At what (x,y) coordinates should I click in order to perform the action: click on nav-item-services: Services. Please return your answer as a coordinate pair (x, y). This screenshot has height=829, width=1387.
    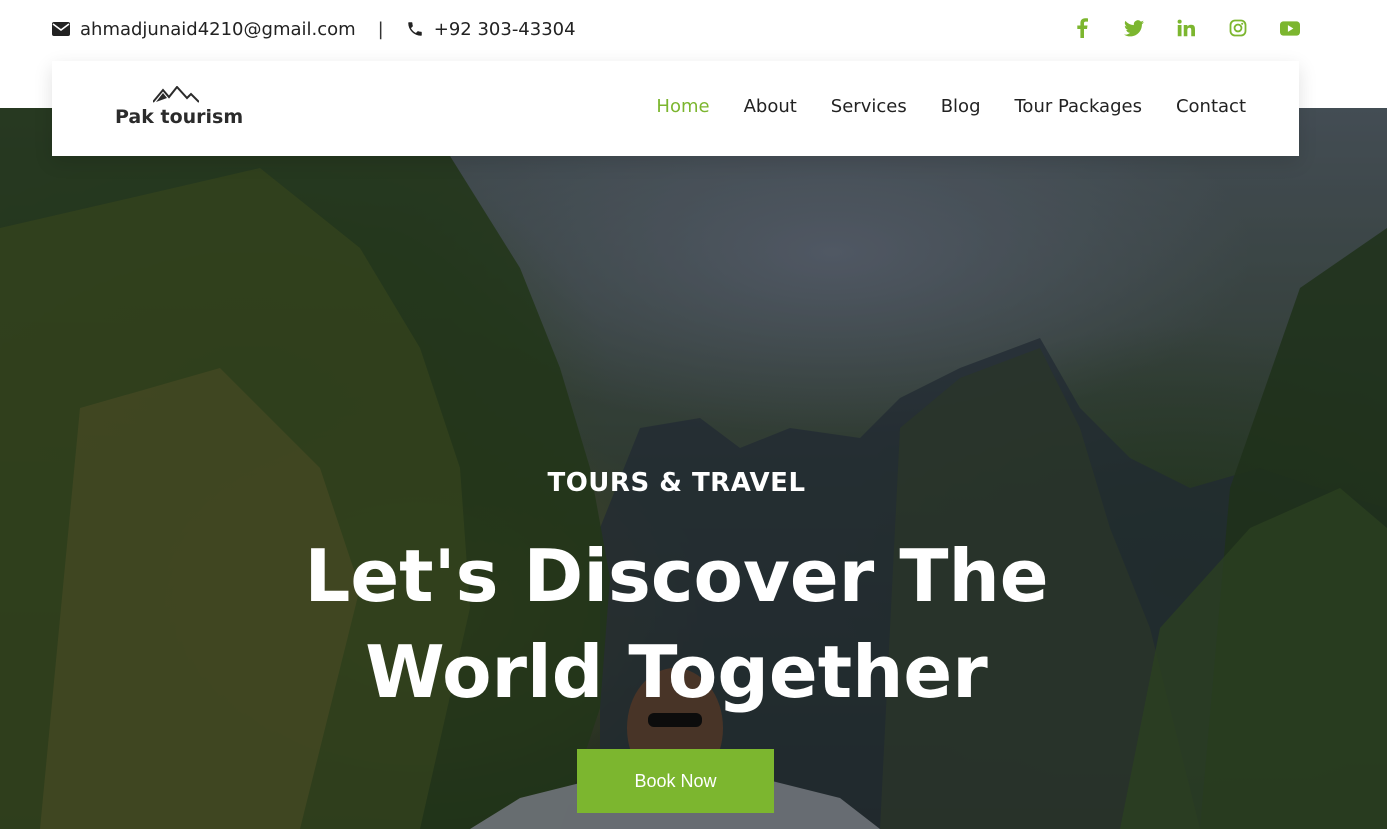
    Looking at the image, I should click on (869, 106).